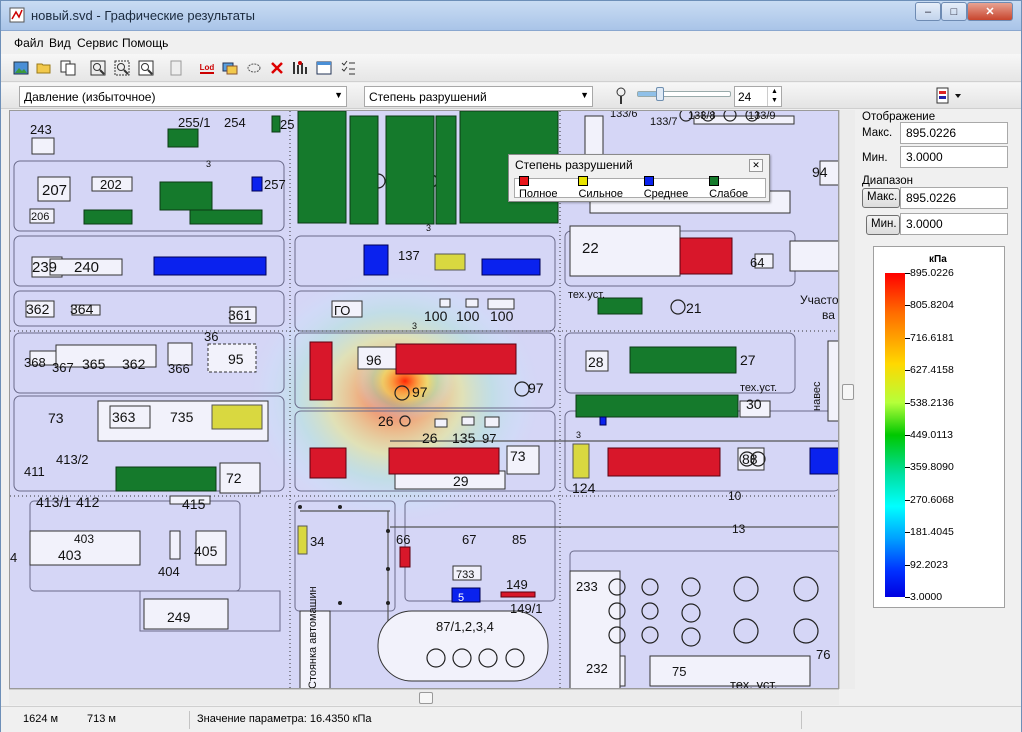 This screenshot has width=1022, height=732. What do you see at coordinates (287, 124) in the screenshot?
I see `map-label: 25` at bounding box center [287, 124].